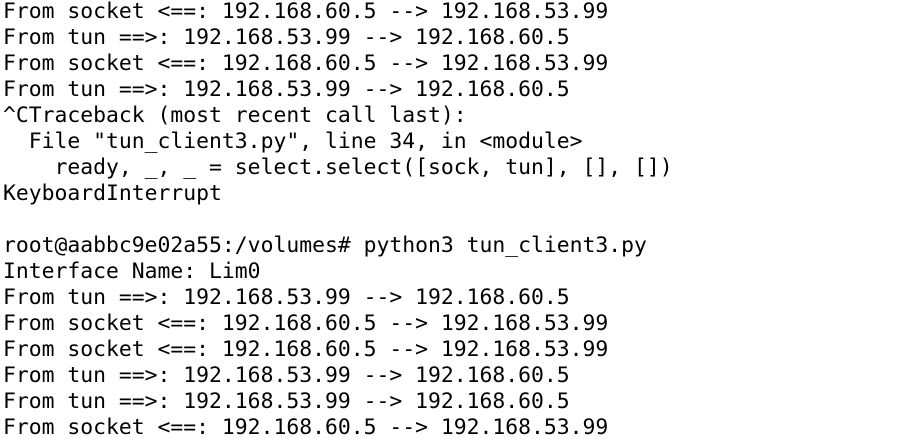 The width and height of the screenshot is (915, 439). Describe the element at coordinates (112, 193) in the screenshot. I see `traceback-exception: KeyboardInterrupt` at that location.